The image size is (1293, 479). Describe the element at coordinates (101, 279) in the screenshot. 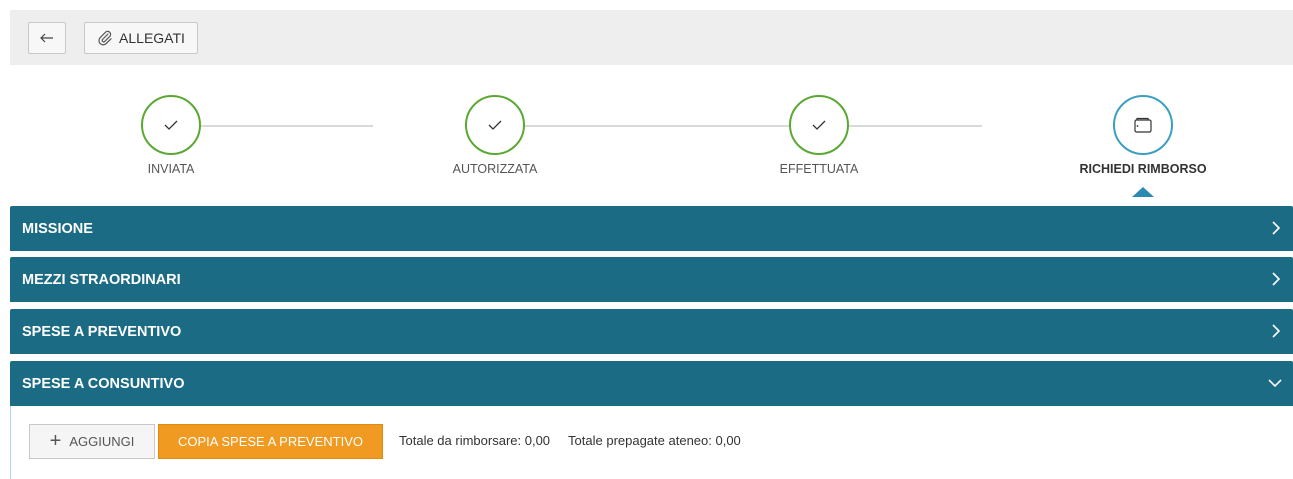

I see `section-title: MEZZI STRAORDINARI` at that location.